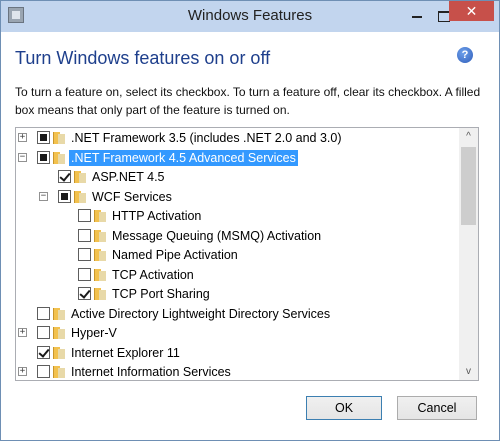 The height and width of the screenshot is (441, 500). What do you see at coordinates (237, 371) in the screenshot?
I see `feature-row: + Internet Information Services` at bounding box center [237, 371].